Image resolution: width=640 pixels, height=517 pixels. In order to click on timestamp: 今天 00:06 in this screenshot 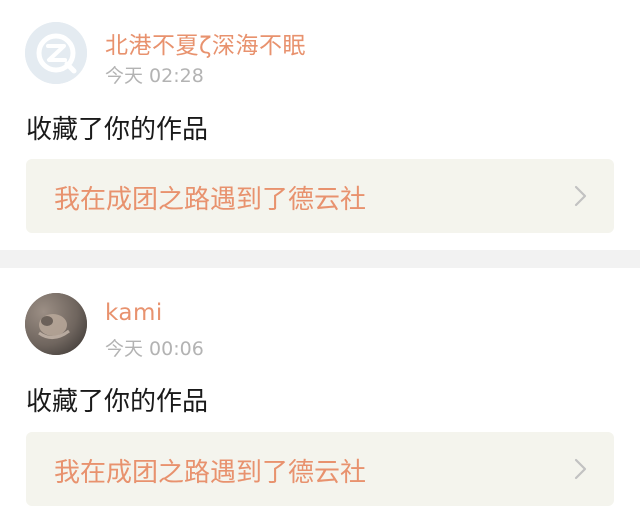, I will do `click(154, 349)`.